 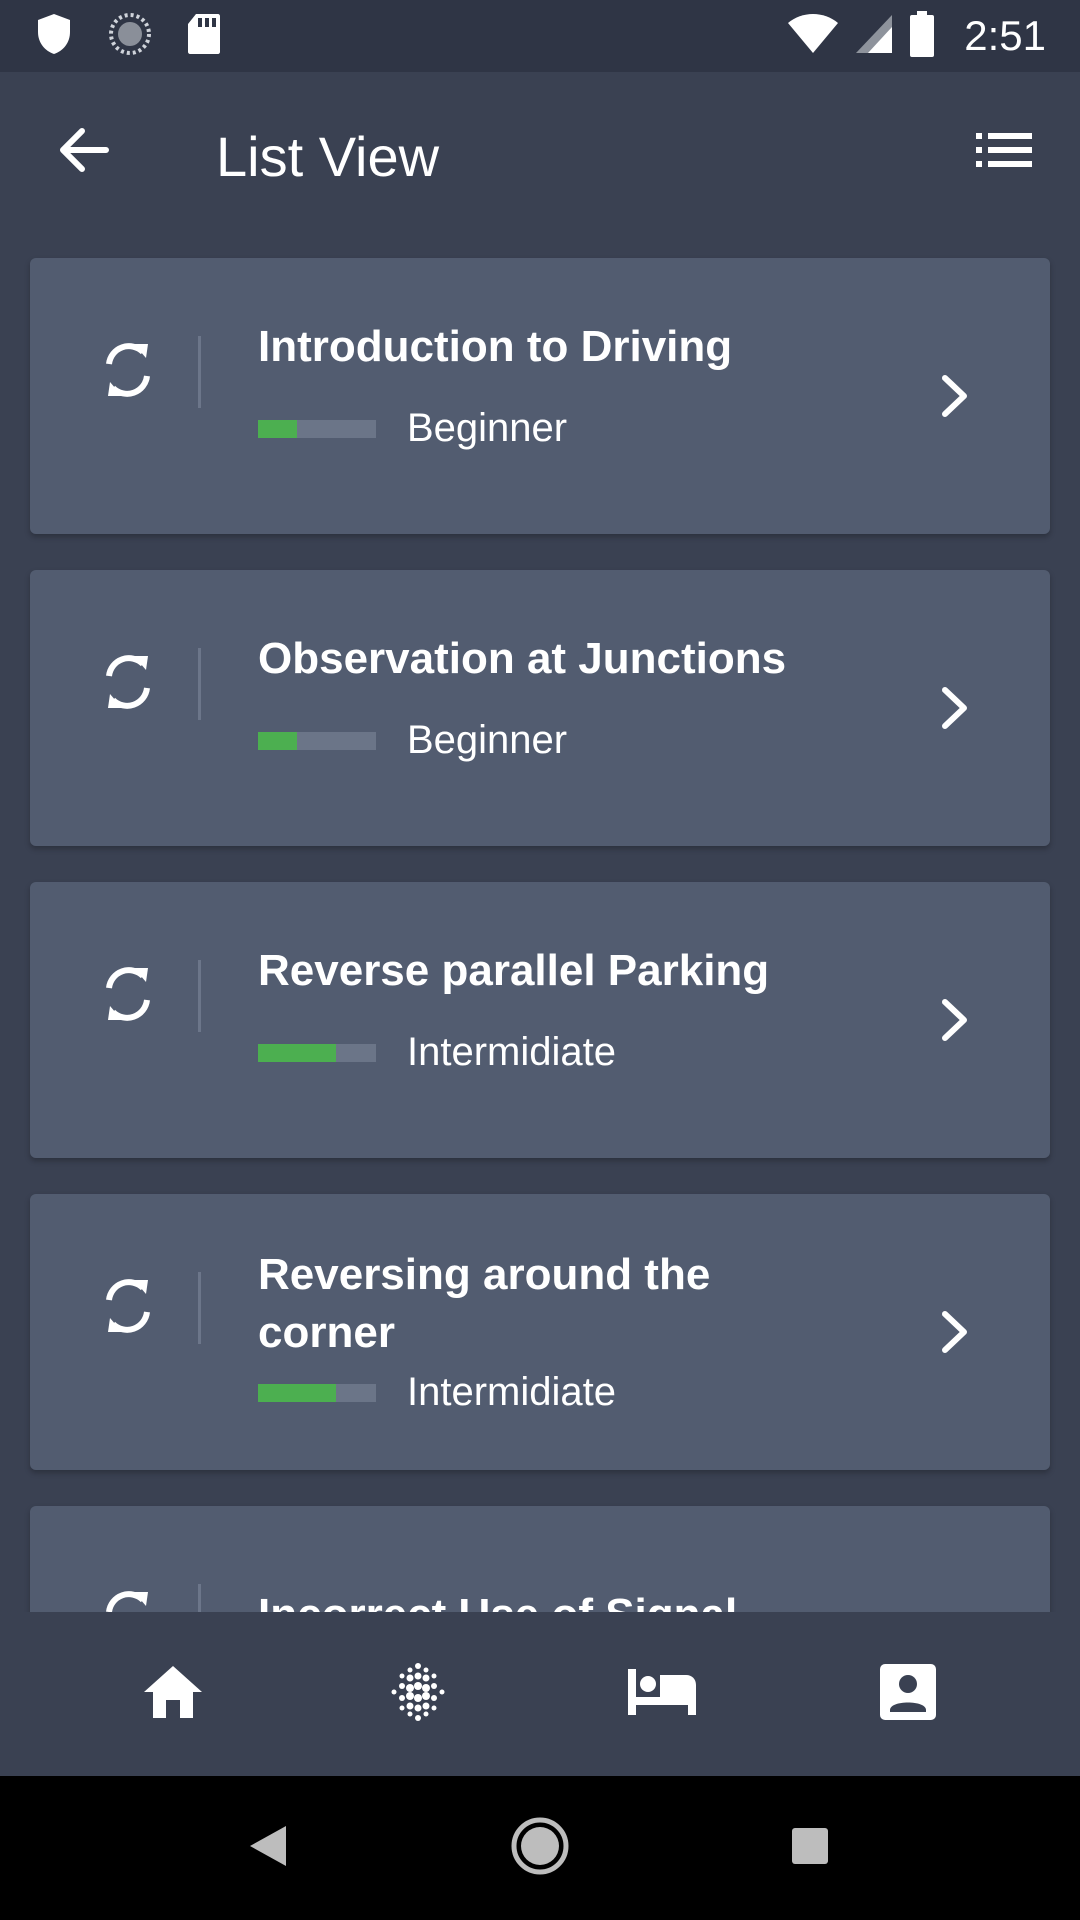 I want to click on lesson-card: Reverse parallel Parking Intermidiate, so click(x=540, y=1020).